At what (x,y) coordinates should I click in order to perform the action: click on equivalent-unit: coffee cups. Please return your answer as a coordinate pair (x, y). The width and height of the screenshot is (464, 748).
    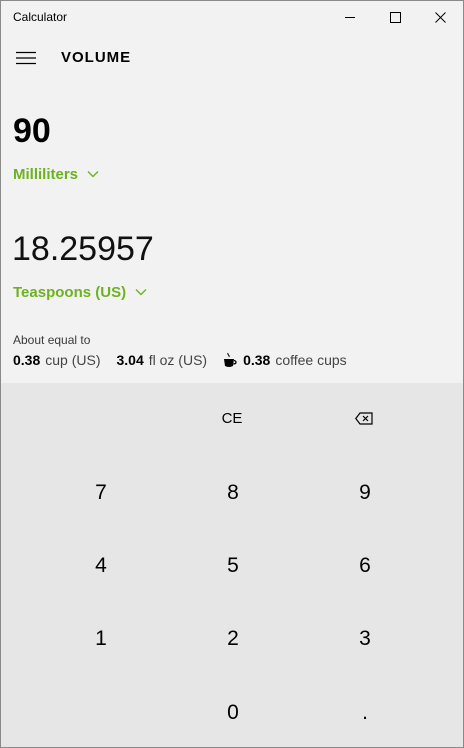
    Looking at the image, I should click on (311, 360).